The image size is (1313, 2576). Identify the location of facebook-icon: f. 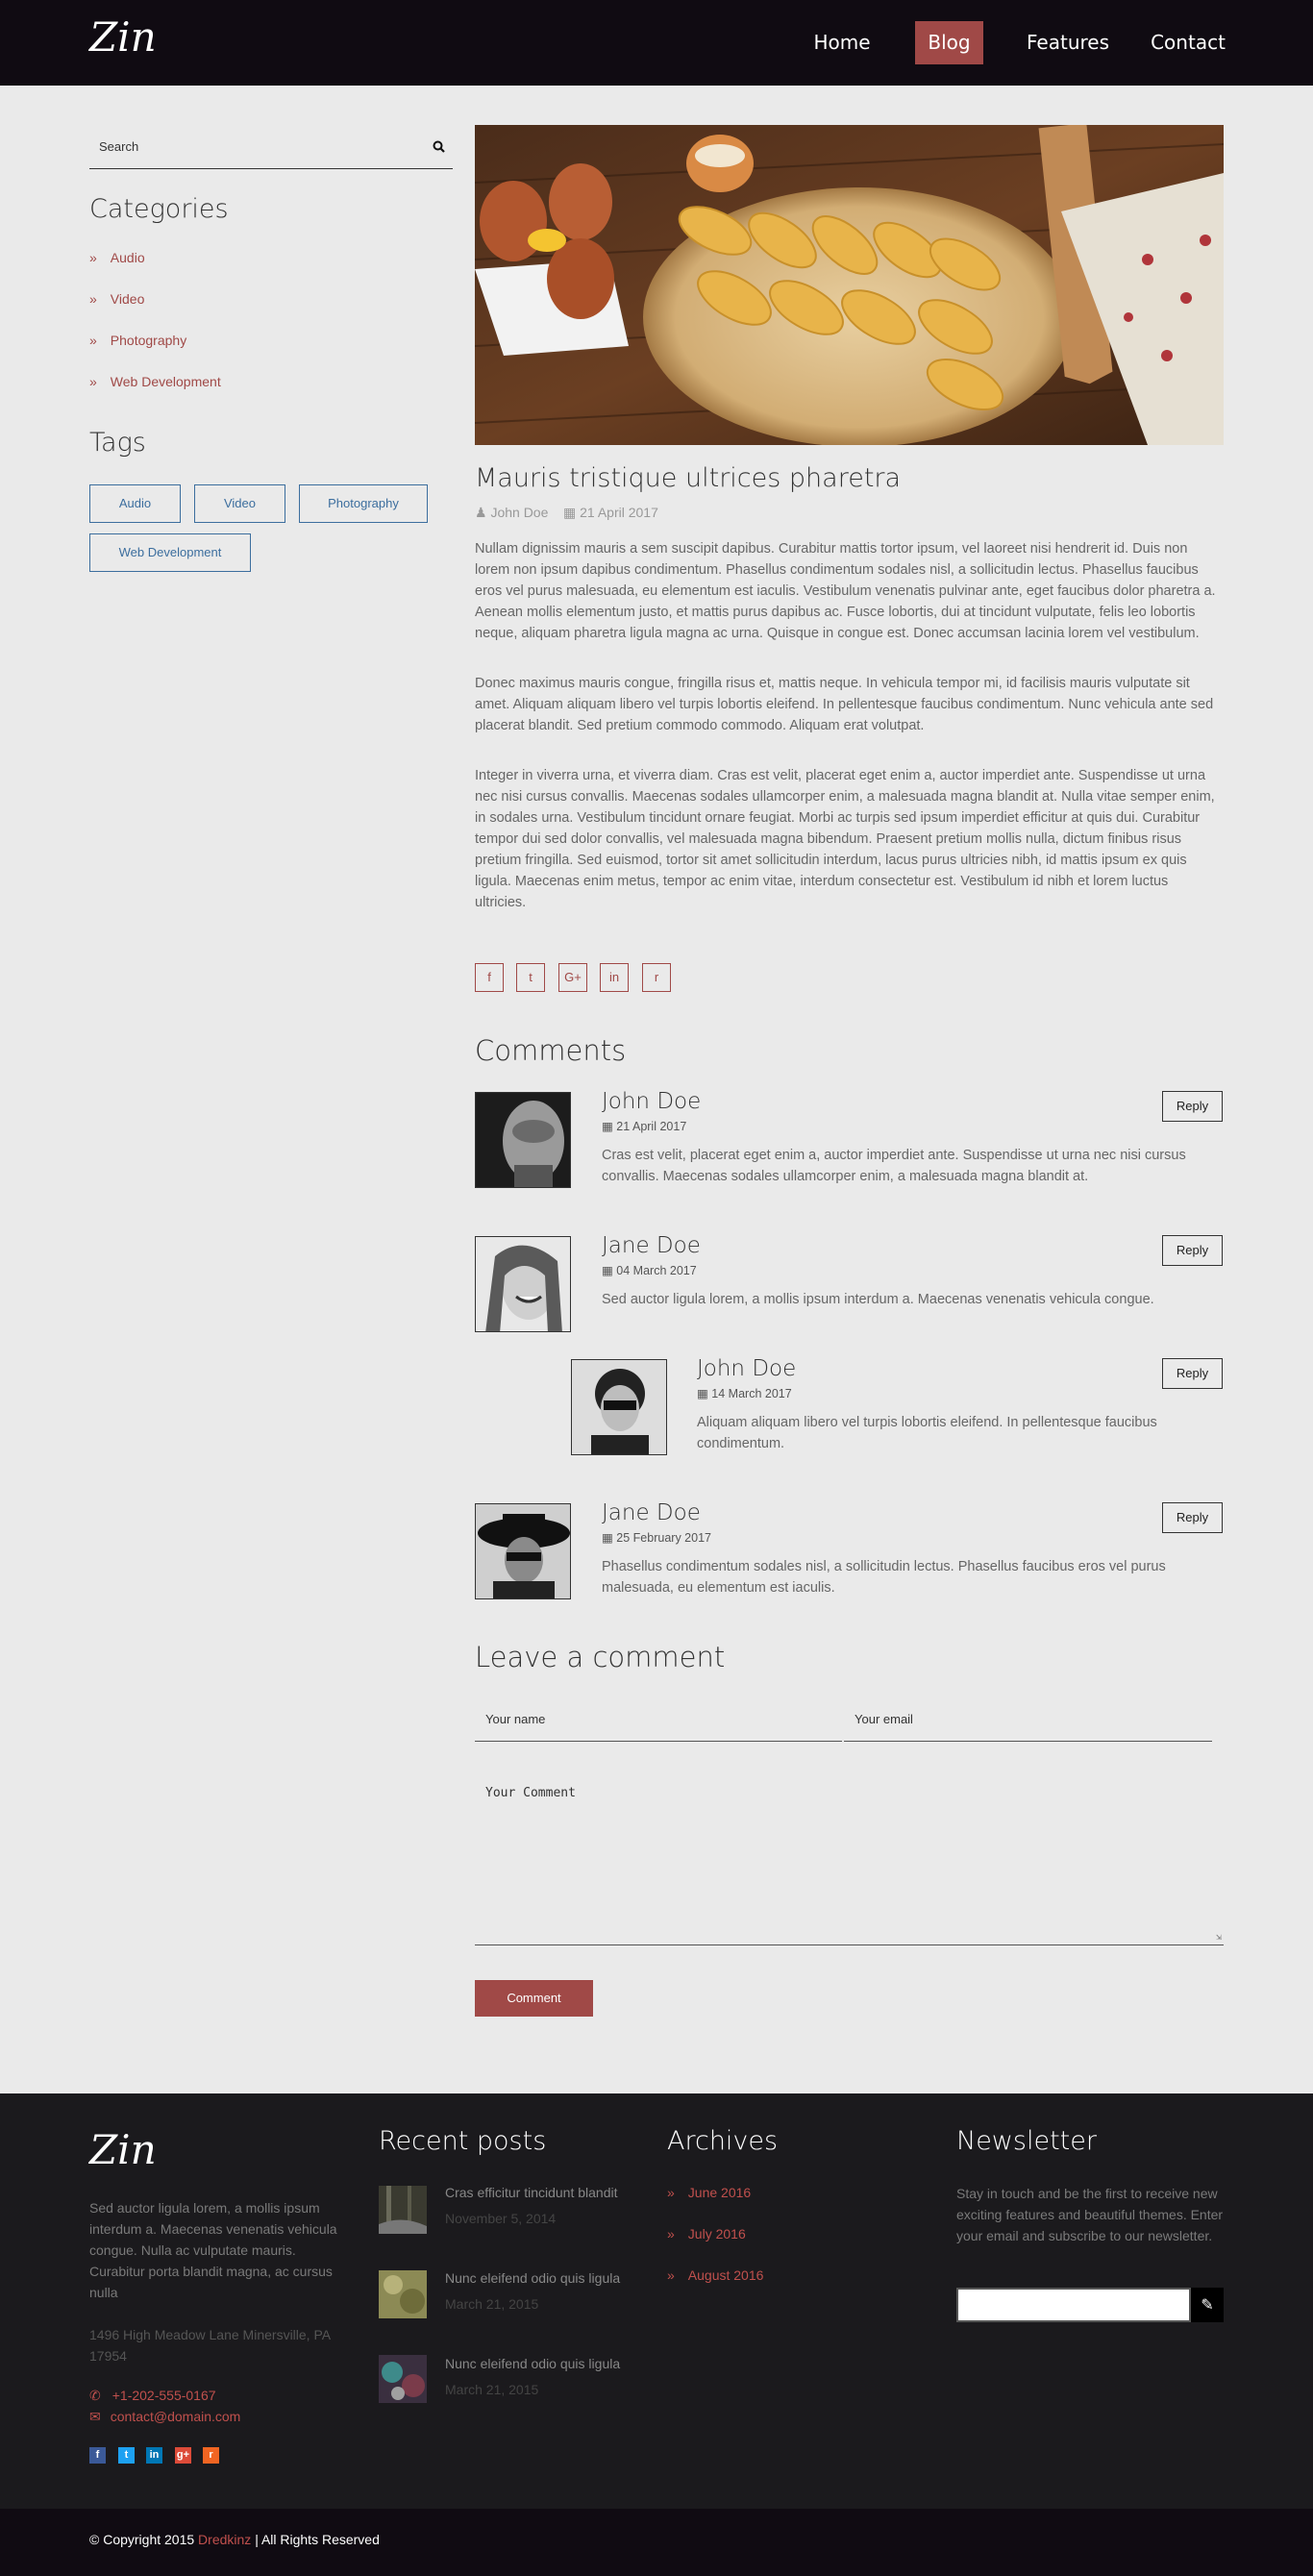
(97, 2455).